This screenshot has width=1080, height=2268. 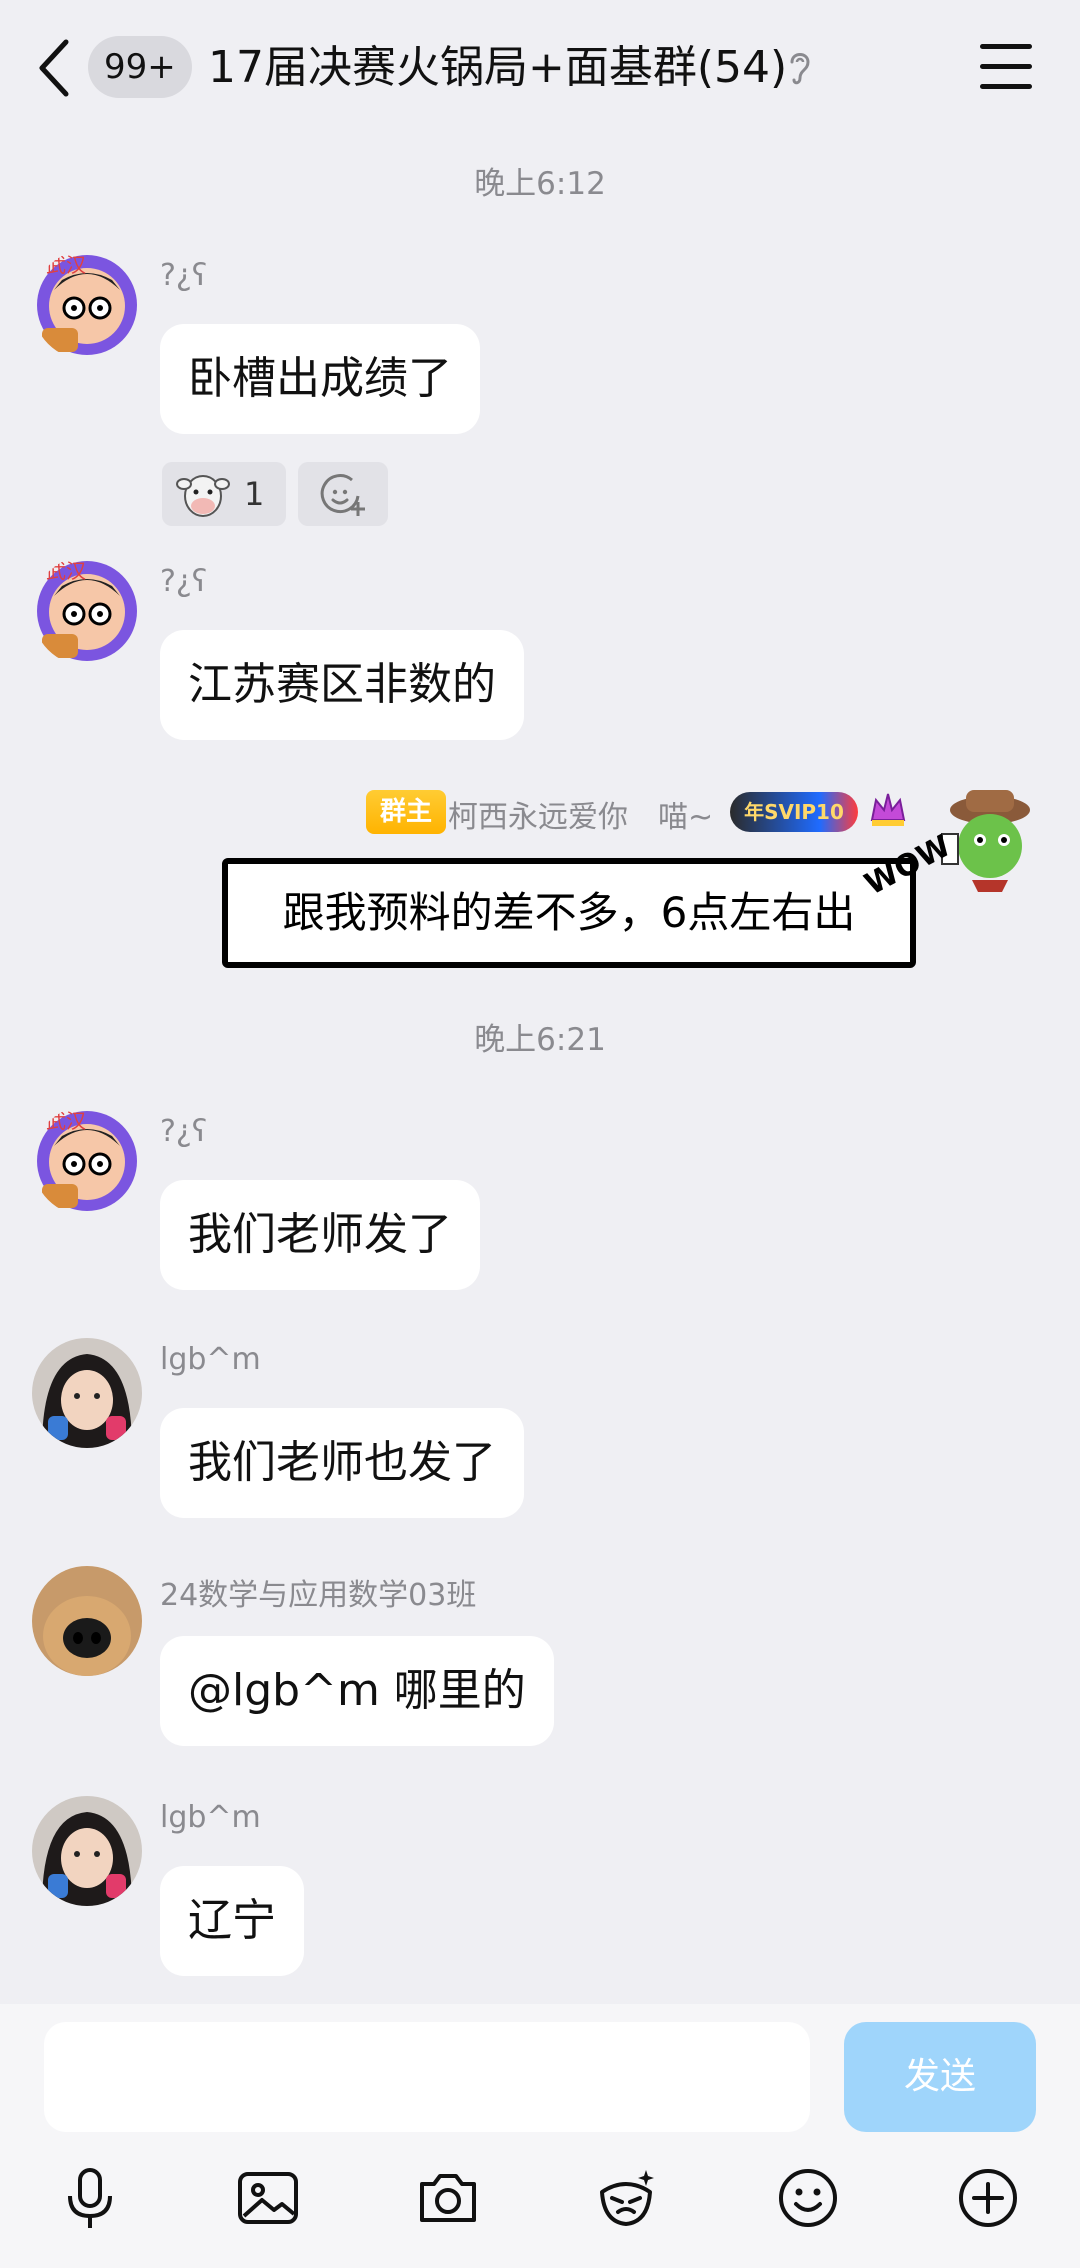 What do you see at coordinates (800, 68) in the screenshot?
I see `ear-icon` at bounding box center [800, 68].